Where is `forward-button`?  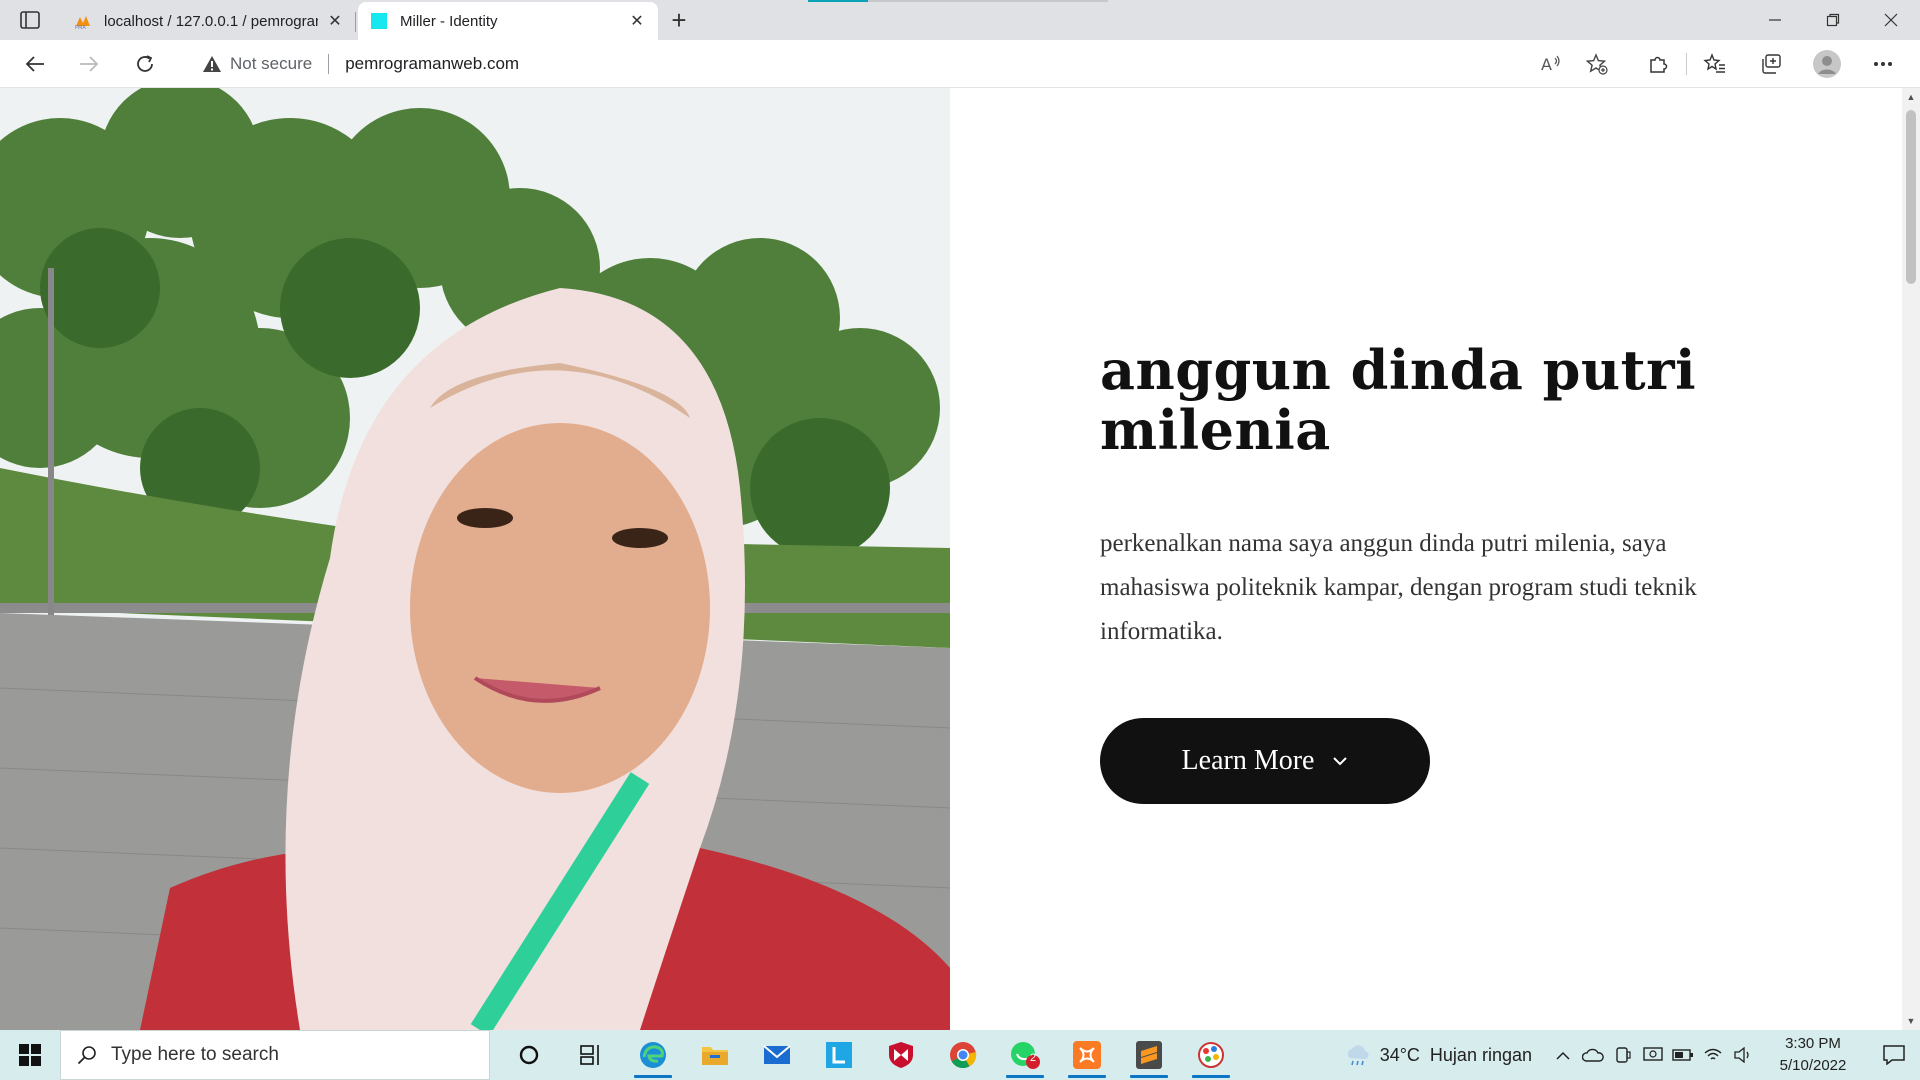 forward-button is located at coordinates (89, 64).